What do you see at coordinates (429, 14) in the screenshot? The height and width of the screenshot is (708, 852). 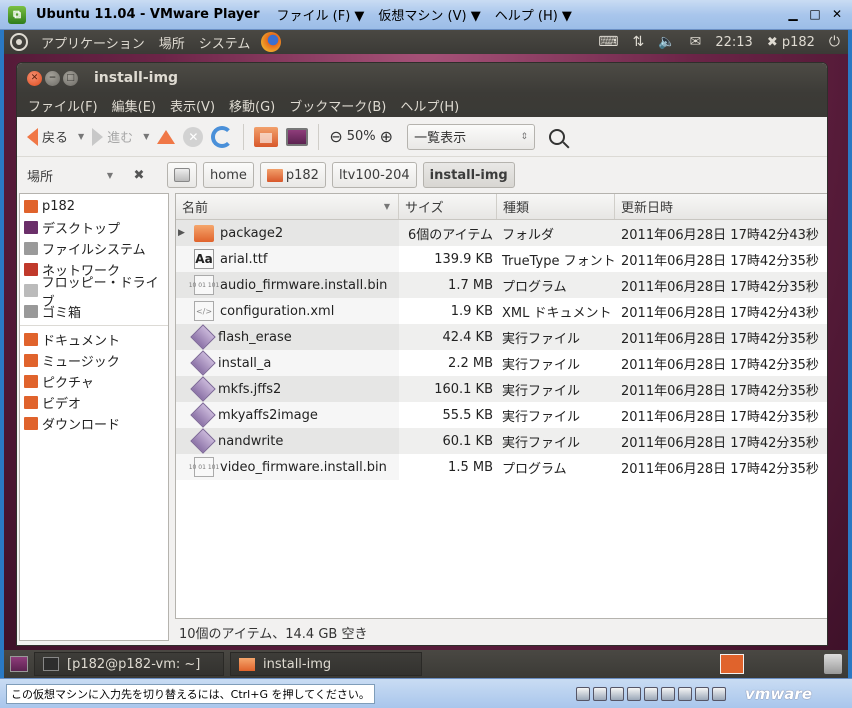 I see `vmware-menu-vm: 仮想マシン (V) ▼` at bounding box center [429, 14].